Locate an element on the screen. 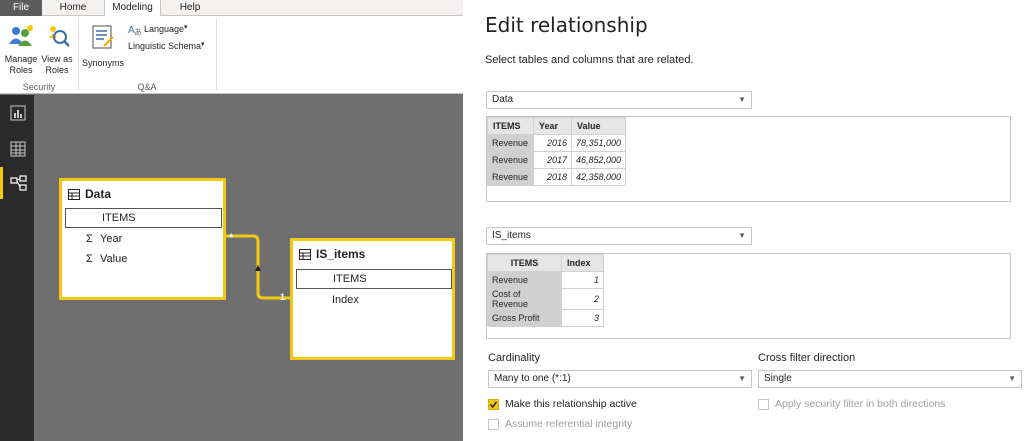 The height and width of the screenshot is (441, 1024). table-cell: 3 is located at coordinates (582, 318).